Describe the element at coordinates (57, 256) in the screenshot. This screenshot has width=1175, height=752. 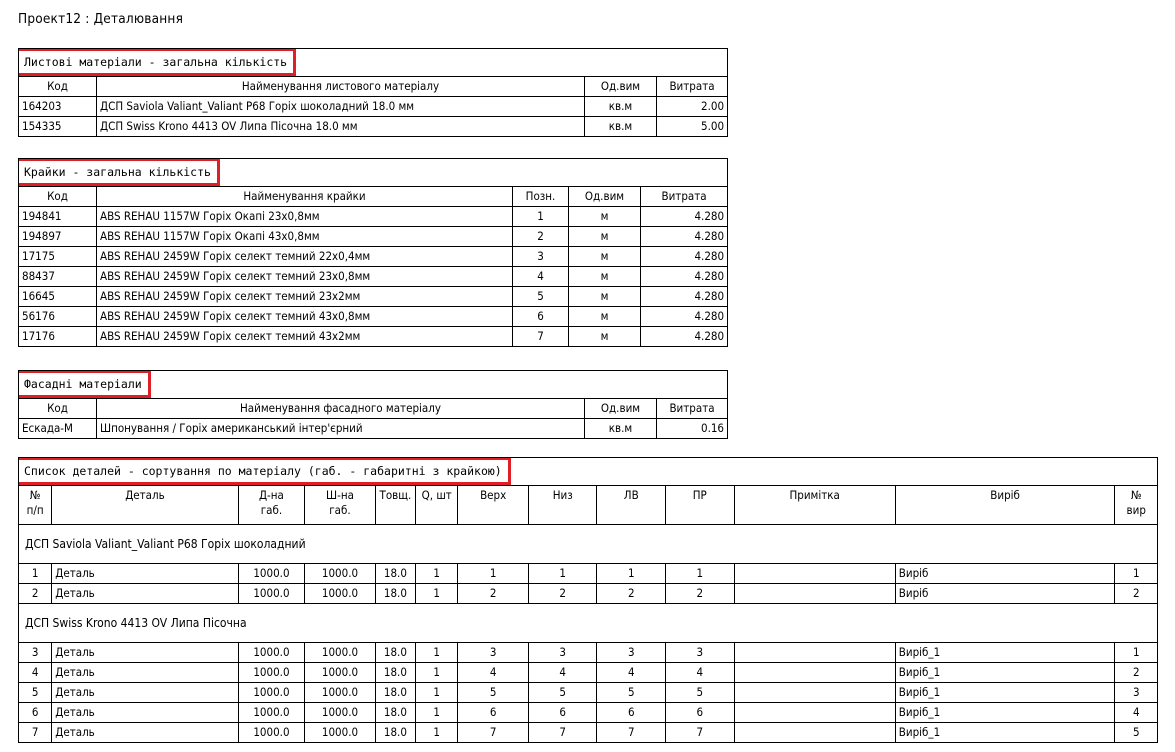
I see `cell-code: 17175` at that location.